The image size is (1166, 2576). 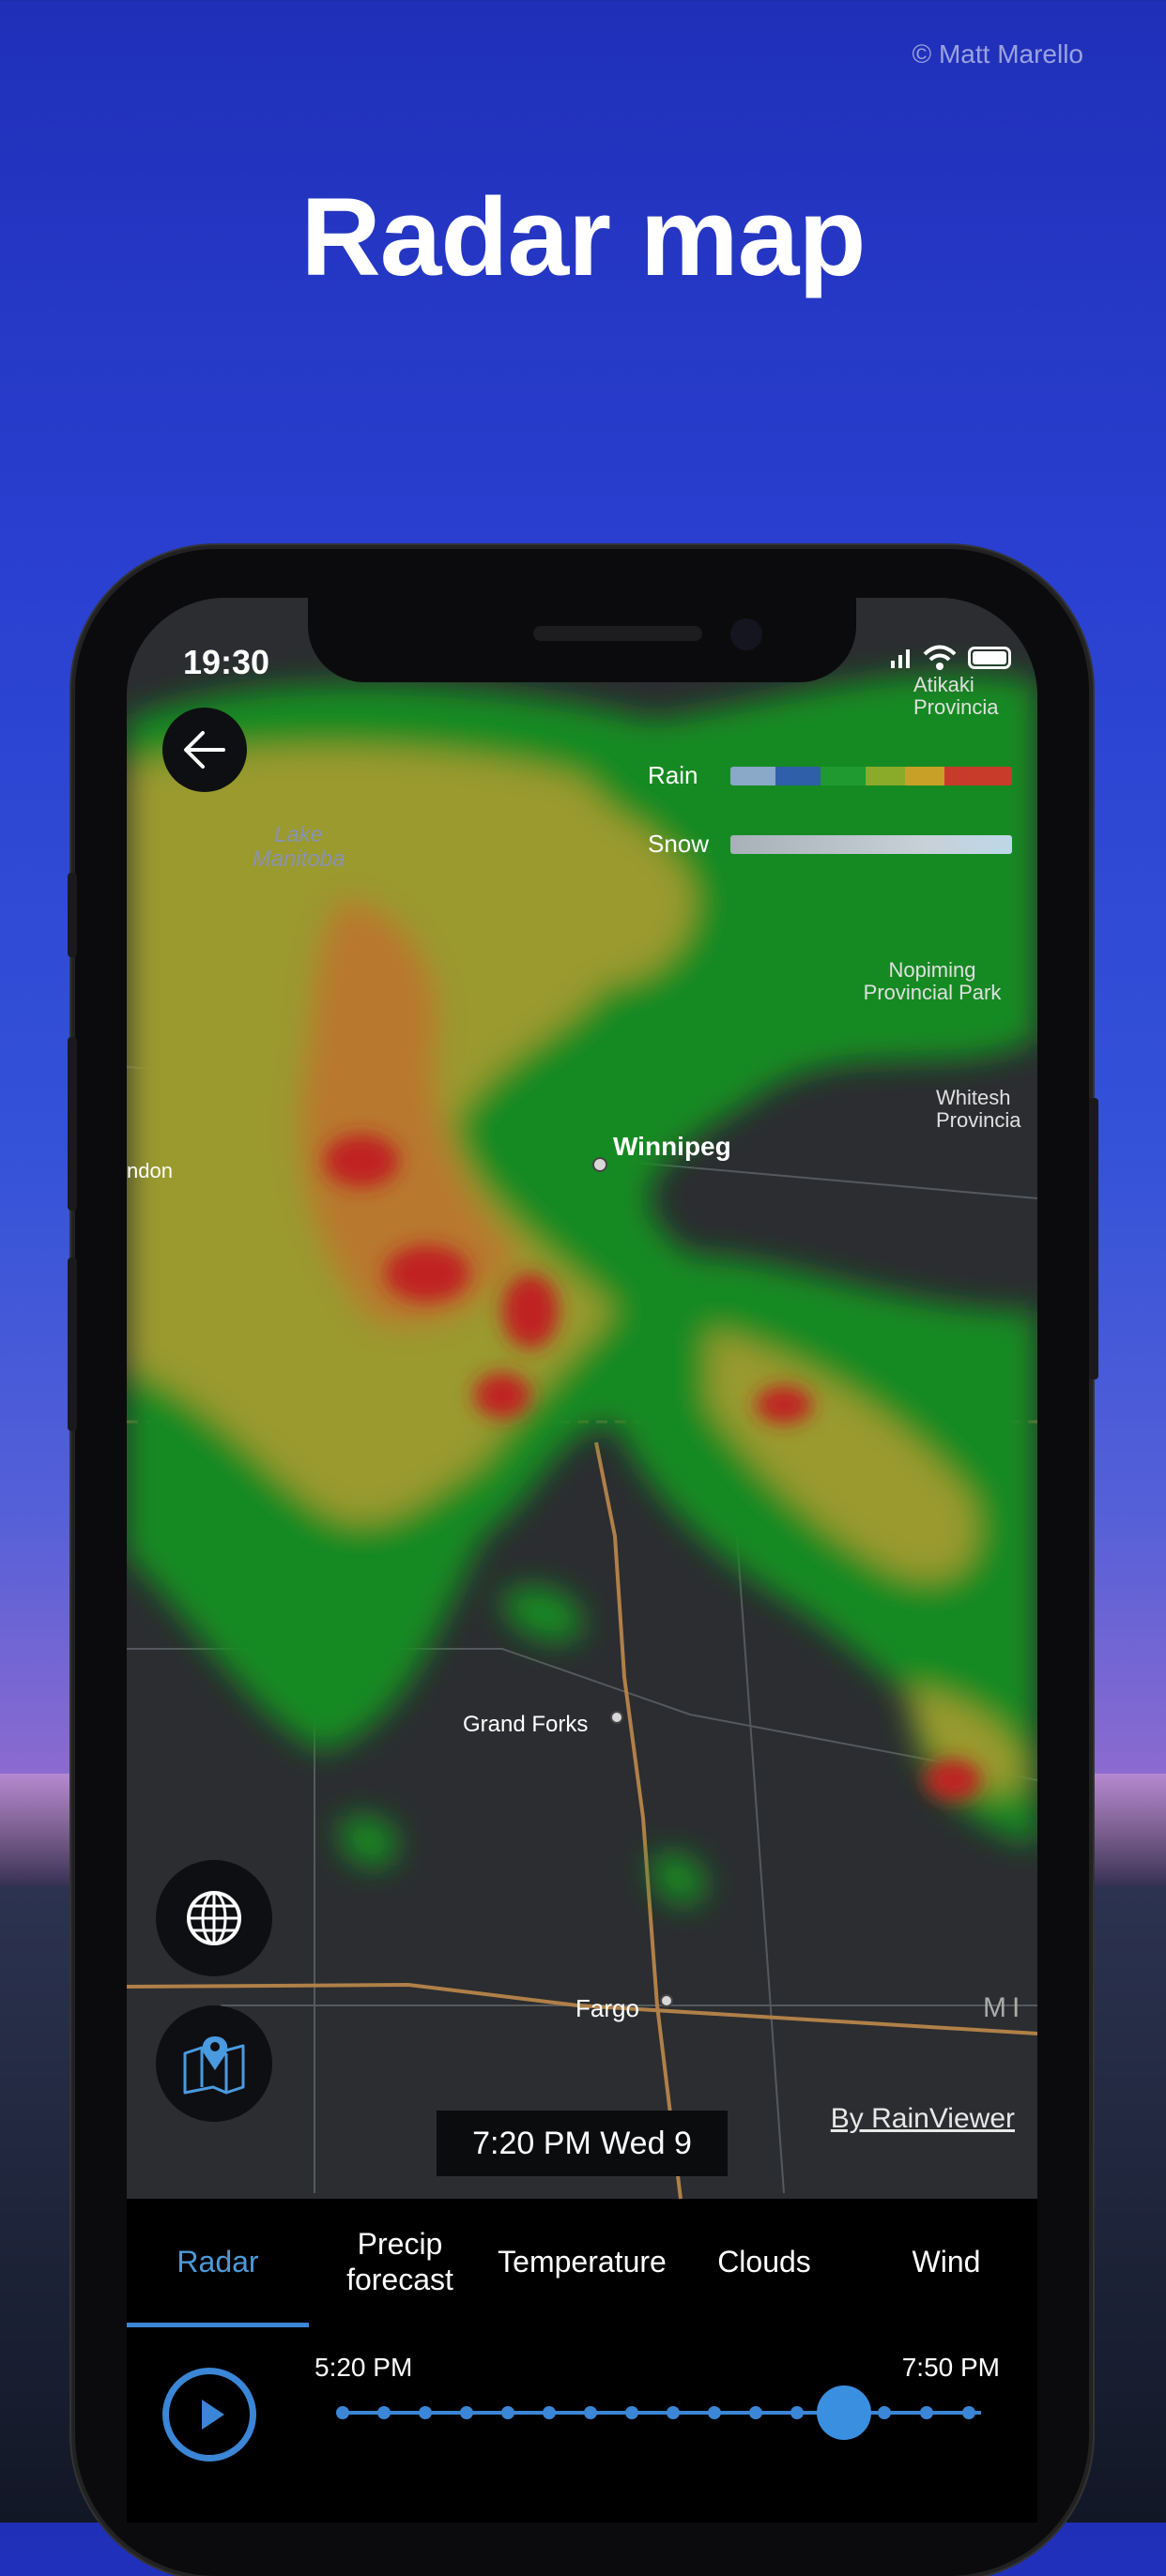 I want to click on back-arrow-icon, so click(x=204, y=750).